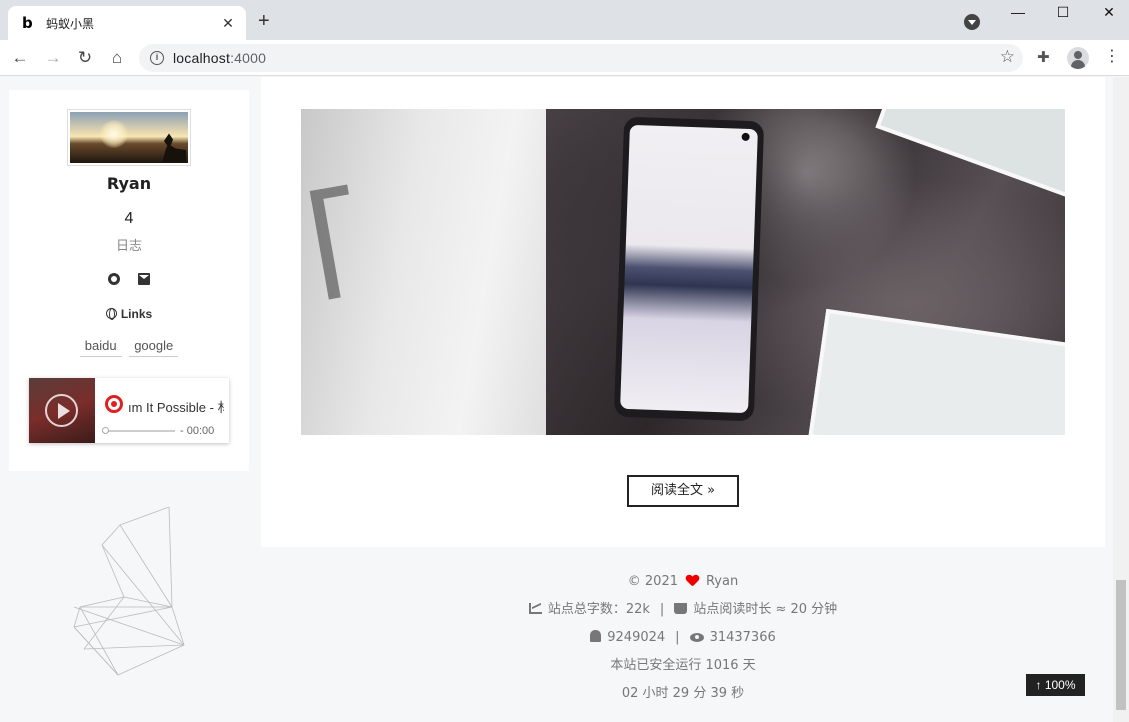 The image size is (1129, 722). What do you see at coordinates (70, 23) in the screenshot?
I see `tab-title: 蚂蚁小黑` at bounding box center [70, 23].